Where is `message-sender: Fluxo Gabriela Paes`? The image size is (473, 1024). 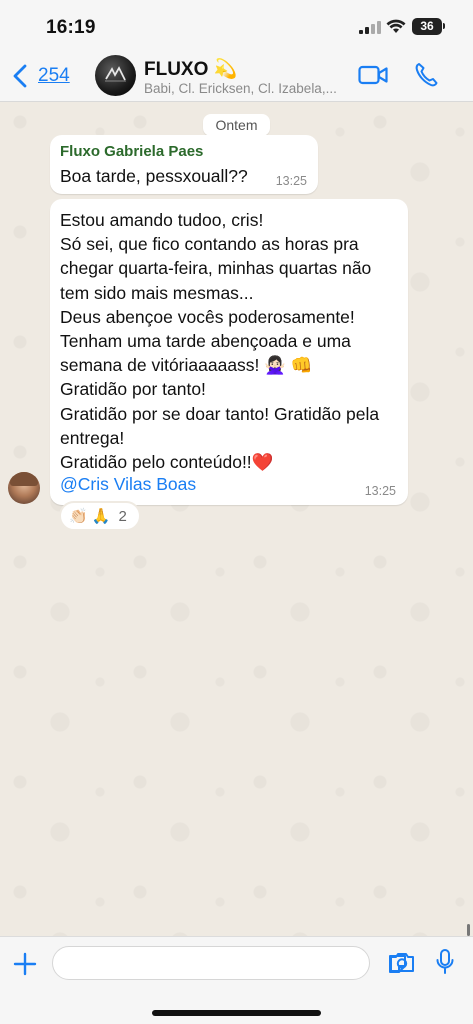 message-sender: Fluxo Gabriela Paes is located at coordinates (131, 151).